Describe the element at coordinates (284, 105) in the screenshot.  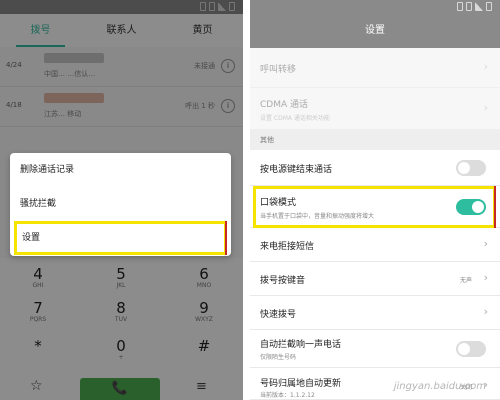
I see `setting-label: CDMA 通话` at that location.